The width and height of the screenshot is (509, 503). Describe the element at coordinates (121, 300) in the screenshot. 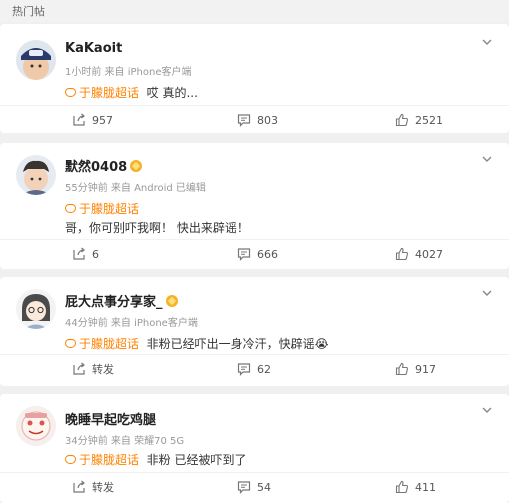

I see `username: 屁大点事分享家_` at that location.